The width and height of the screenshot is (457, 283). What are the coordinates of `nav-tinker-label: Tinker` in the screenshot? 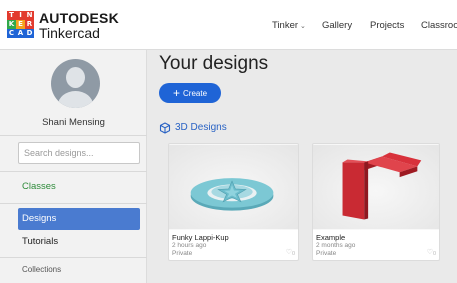 It's located at (285, 25).